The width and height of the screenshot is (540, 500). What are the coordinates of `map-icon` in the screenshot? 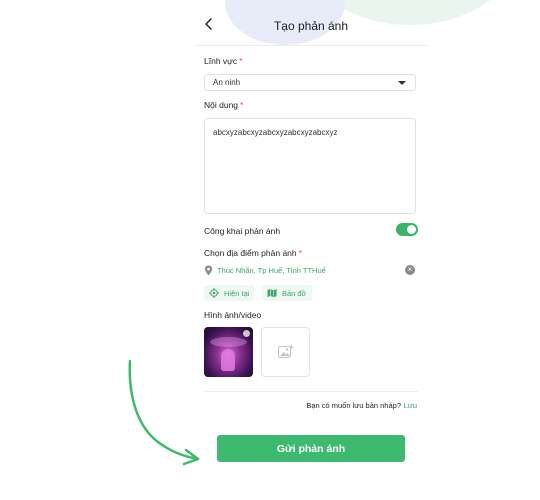 It's located at (272, 293).